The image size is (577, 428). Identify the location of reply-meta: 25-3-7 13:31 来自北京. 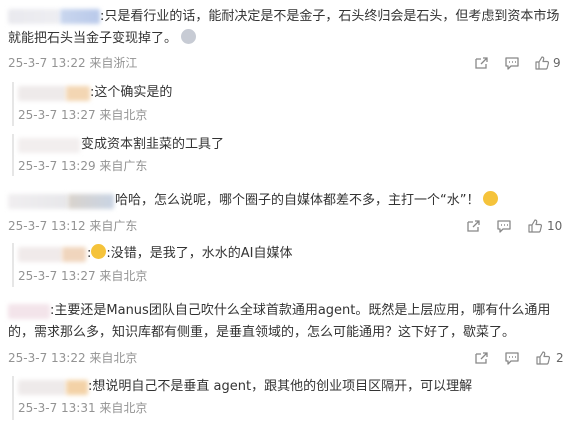
(83, 408).